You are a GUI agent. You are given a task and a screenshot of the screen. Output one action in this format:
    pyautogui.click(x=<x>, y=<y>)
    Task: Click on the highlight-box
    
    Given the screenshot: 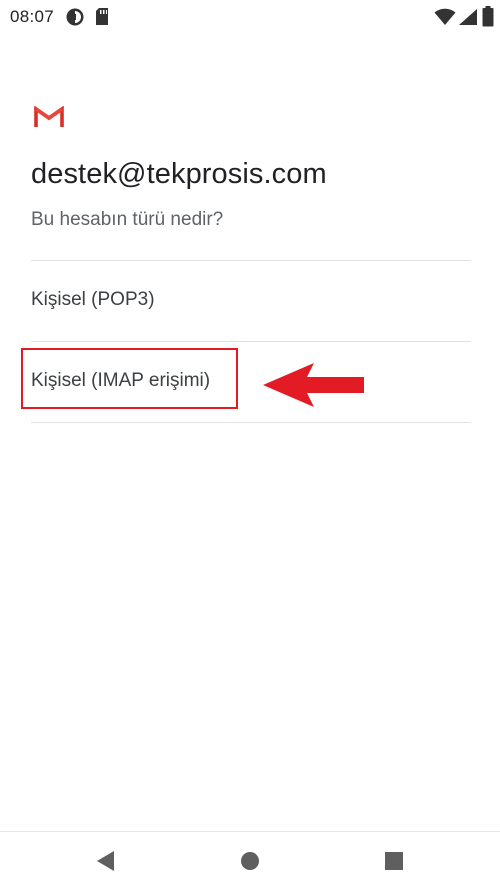 What is the action you would take?
    pyautogui.click(x=129, y=378)
    